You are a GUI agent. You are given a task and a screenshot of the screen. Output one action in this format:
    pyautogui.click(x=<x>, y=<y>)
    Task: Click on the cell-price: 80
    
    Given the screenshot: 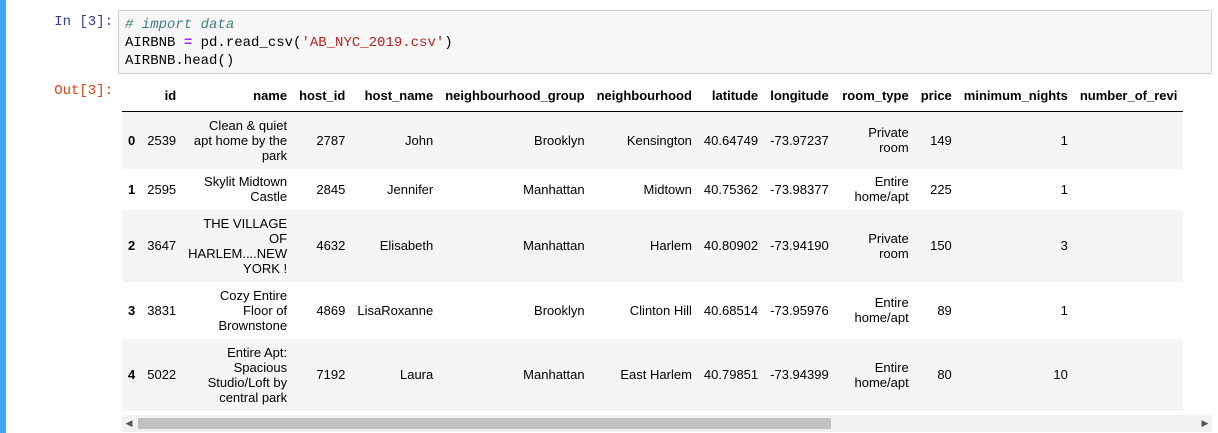 What is the action you would take?
    pyautogui.click(x=944, y=374)
    